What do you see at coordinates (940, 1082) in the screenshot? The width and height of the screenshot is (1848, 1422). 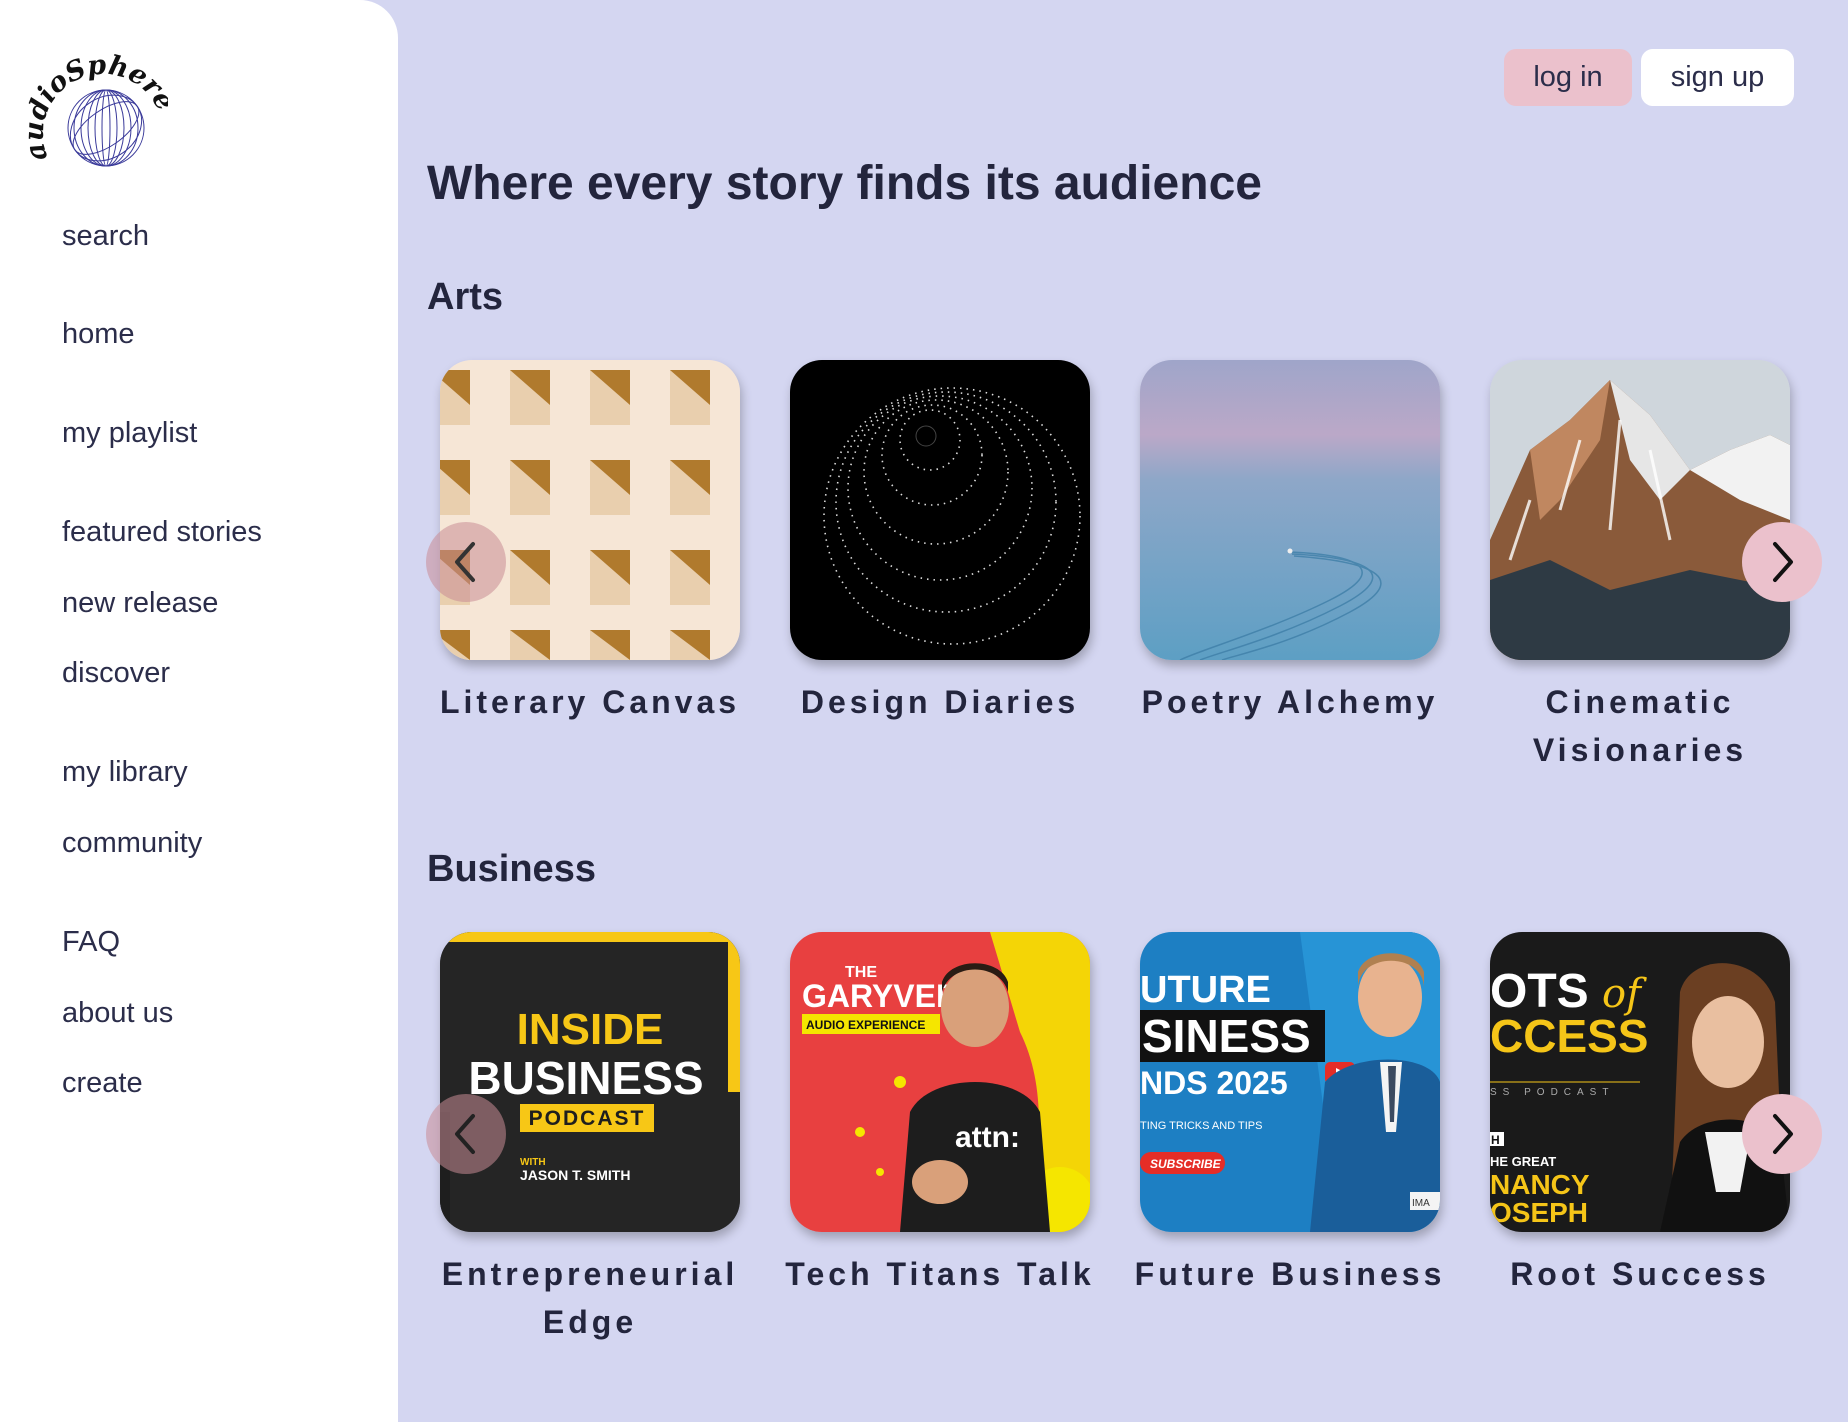 I see `cover-image: THE GARYVEE AUDIO EXPERIENCE attn:` at bounding box center [940, 1082].